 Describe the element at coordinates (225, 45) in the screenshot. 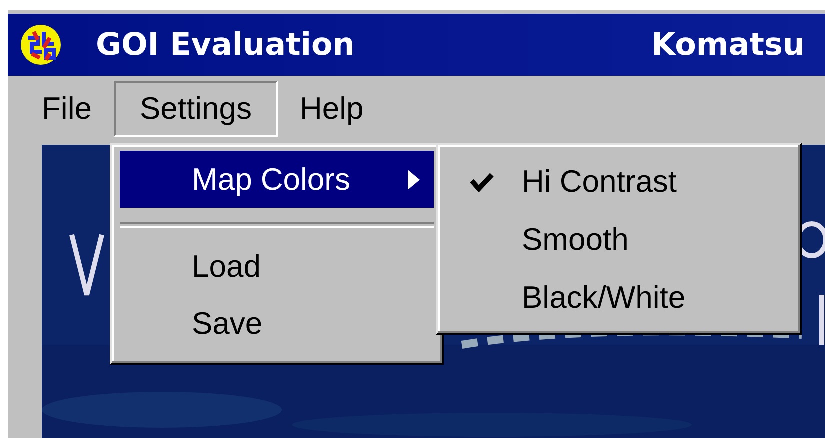

I see `window-title: GOI Evaluation` at that location.